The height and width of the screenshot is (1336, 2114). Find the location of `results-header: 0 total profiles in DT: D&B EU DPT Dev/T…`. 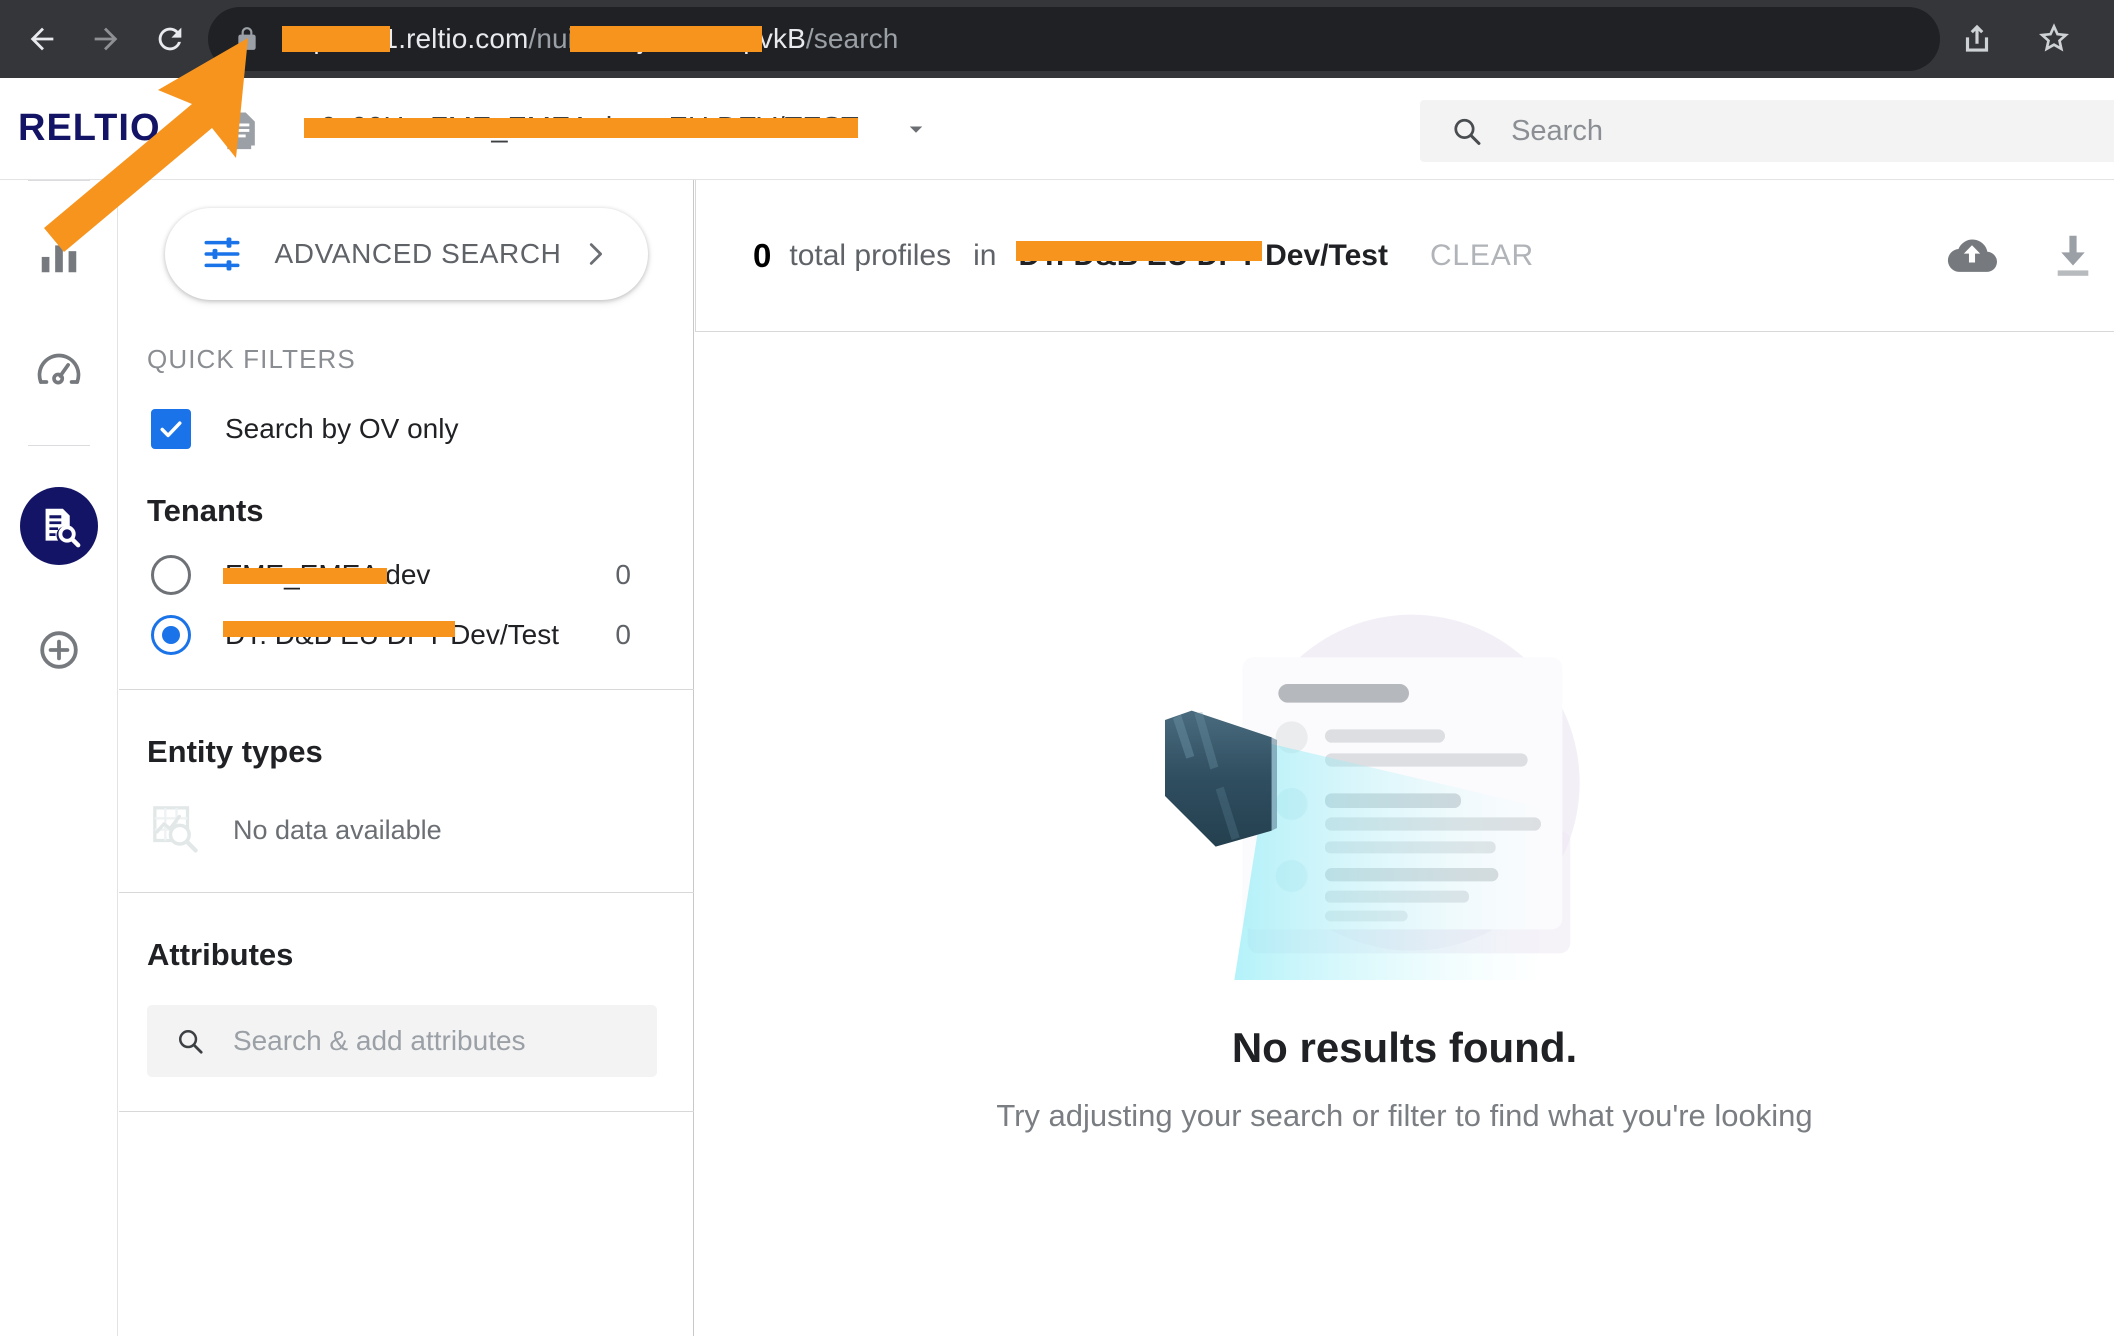

results-header: 0 total profiles in DT: D&B EU DPT Dev/T… is located at coordinates (1404, 256).